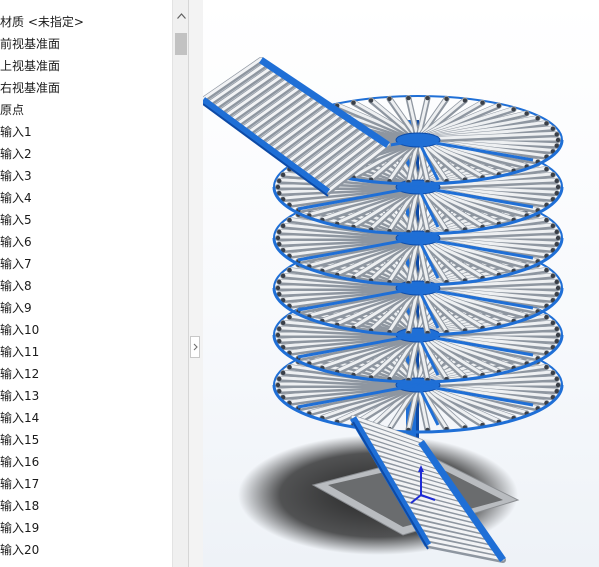 This screenshot has height=567, width=599. I want to click on tree-item: 上视基准面, so click(42, 66).